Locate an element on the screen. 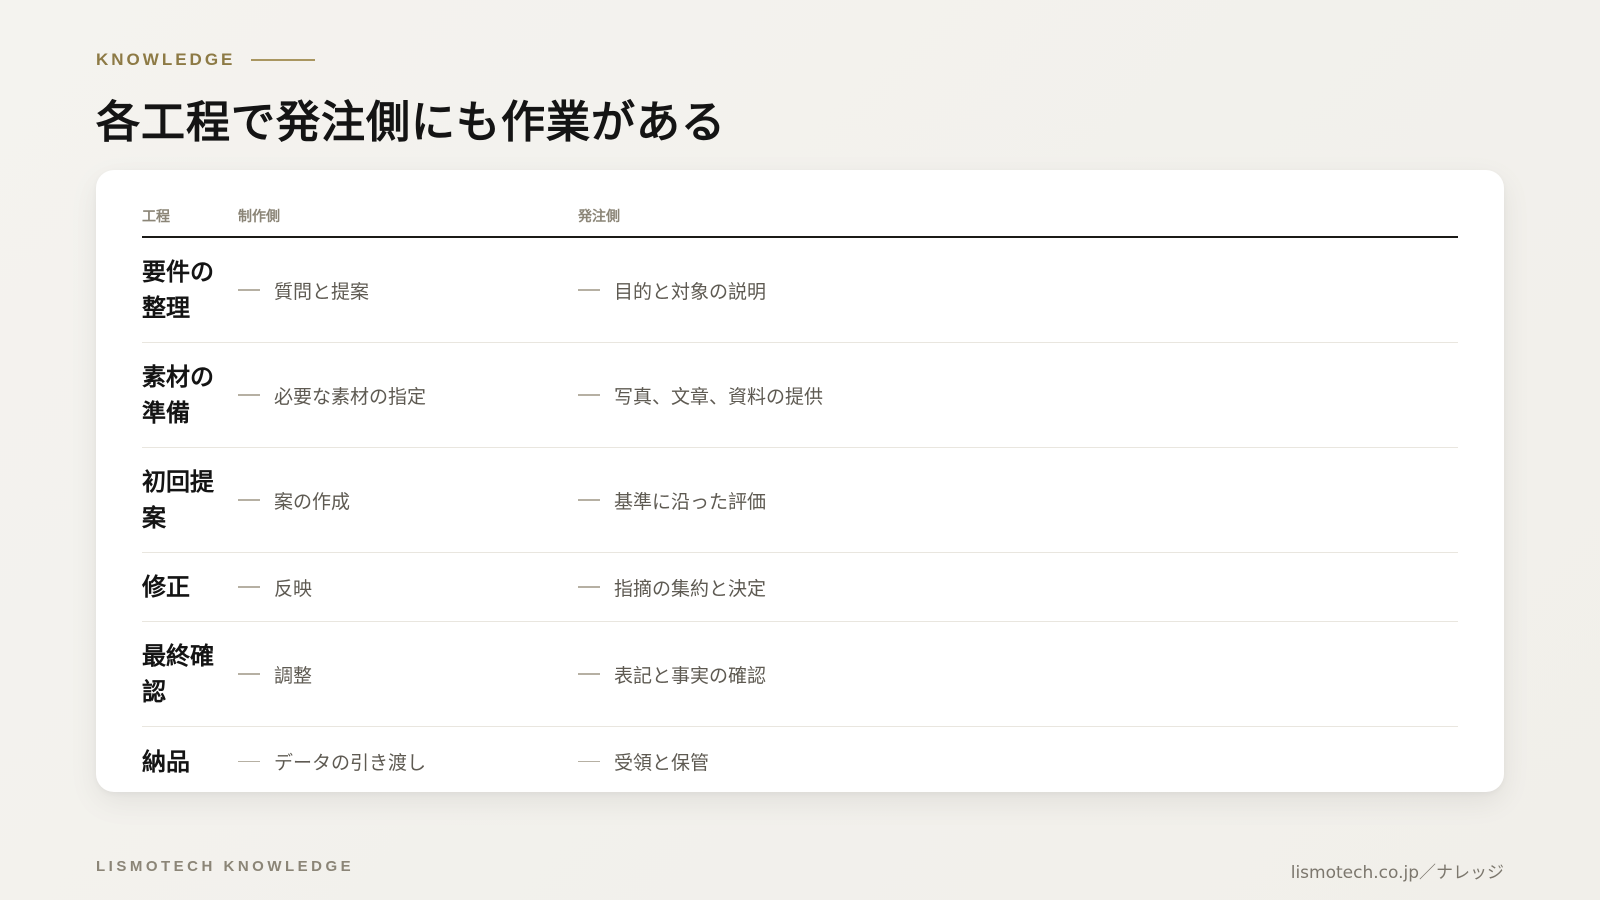 Image resolution: width=1600 pixels, height=900 pixels. client-cell: 受領と保管 is located at coordinates (1018, 761).